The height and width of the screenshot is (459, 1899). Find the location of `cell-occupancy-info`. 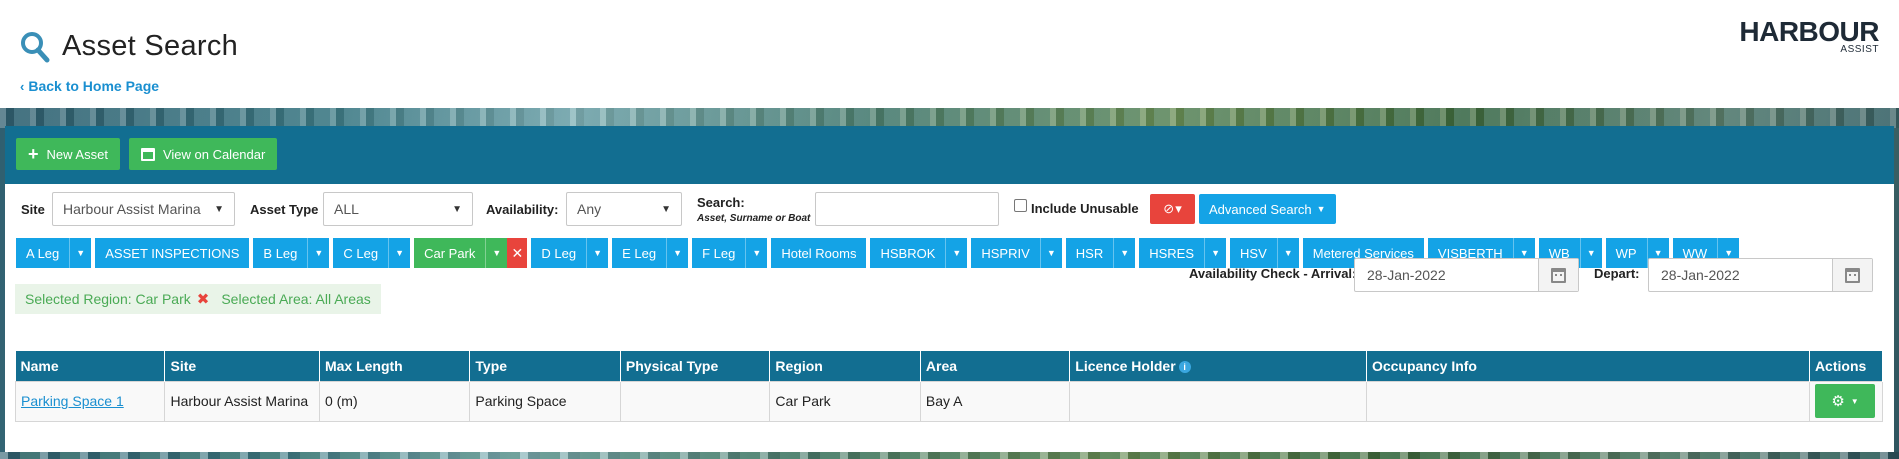

cell-occupancy-info is located at coordinates (1587, 401).